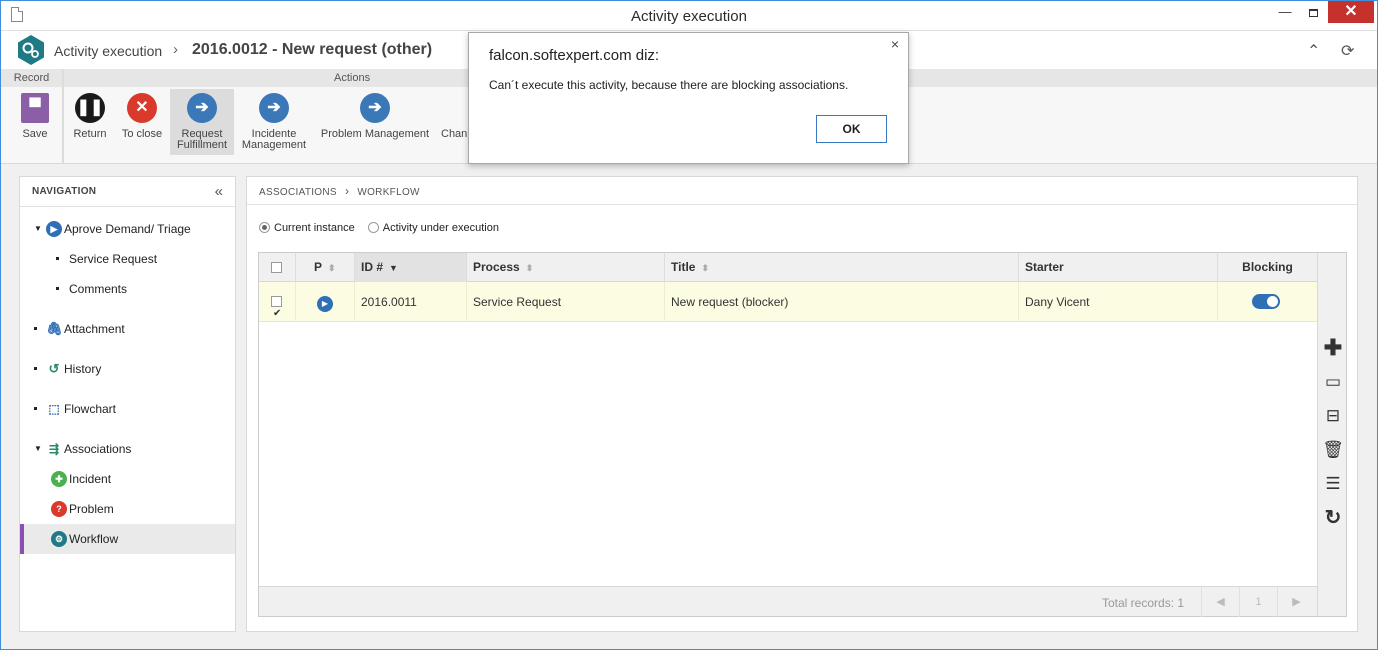  What do you see at coordinates (574, 55) in the screenshot?
I see `dialog-title: falcon.softexpert.com diz:` at bounding box center [574, 55].